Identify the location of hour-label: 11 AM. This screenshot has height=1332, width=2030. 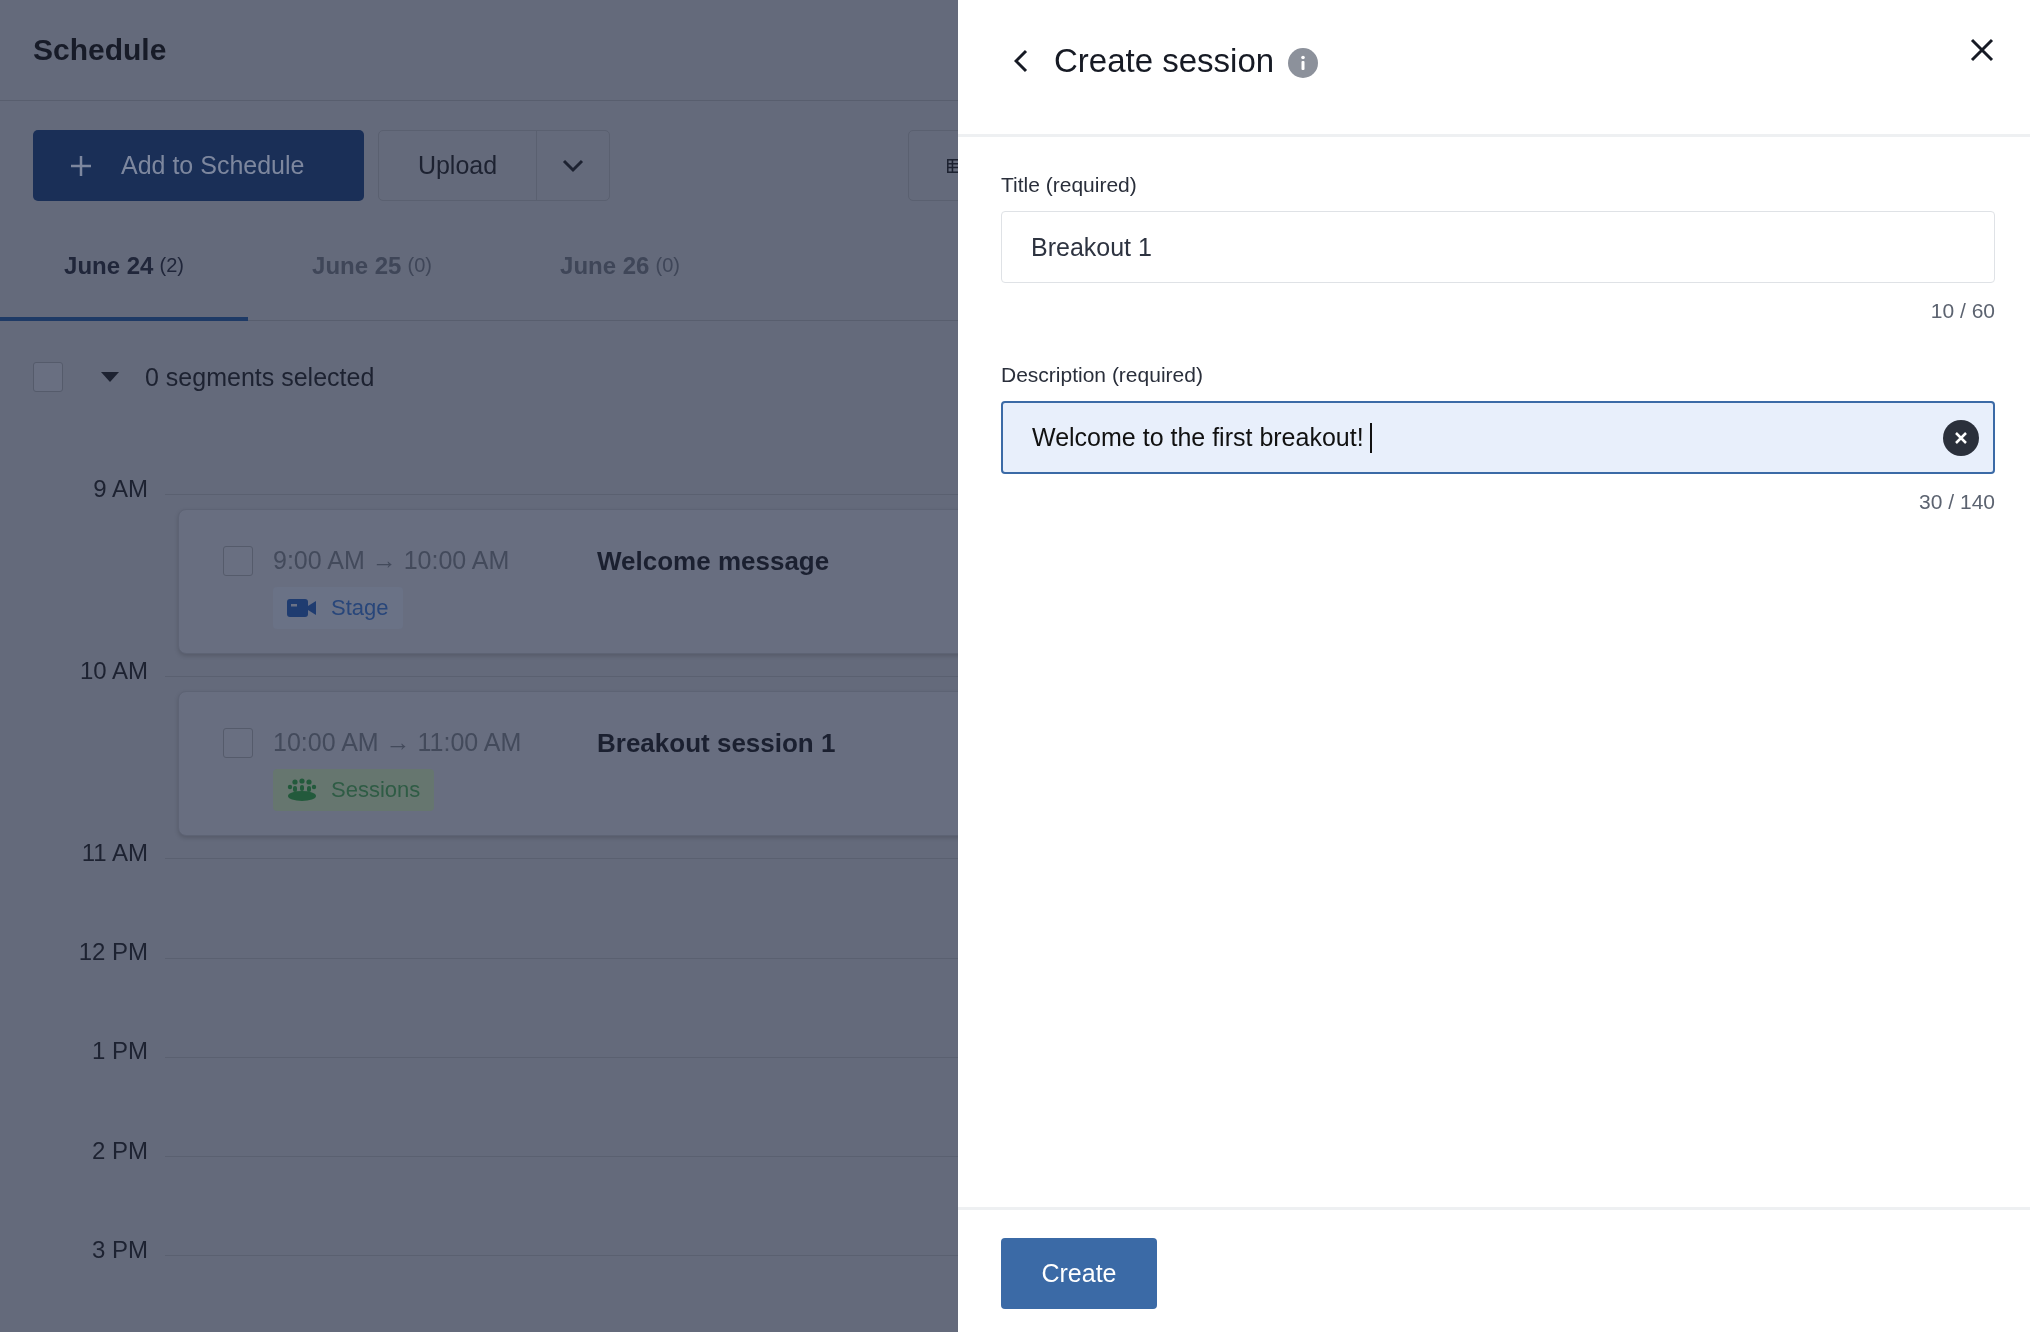
(114, 852).